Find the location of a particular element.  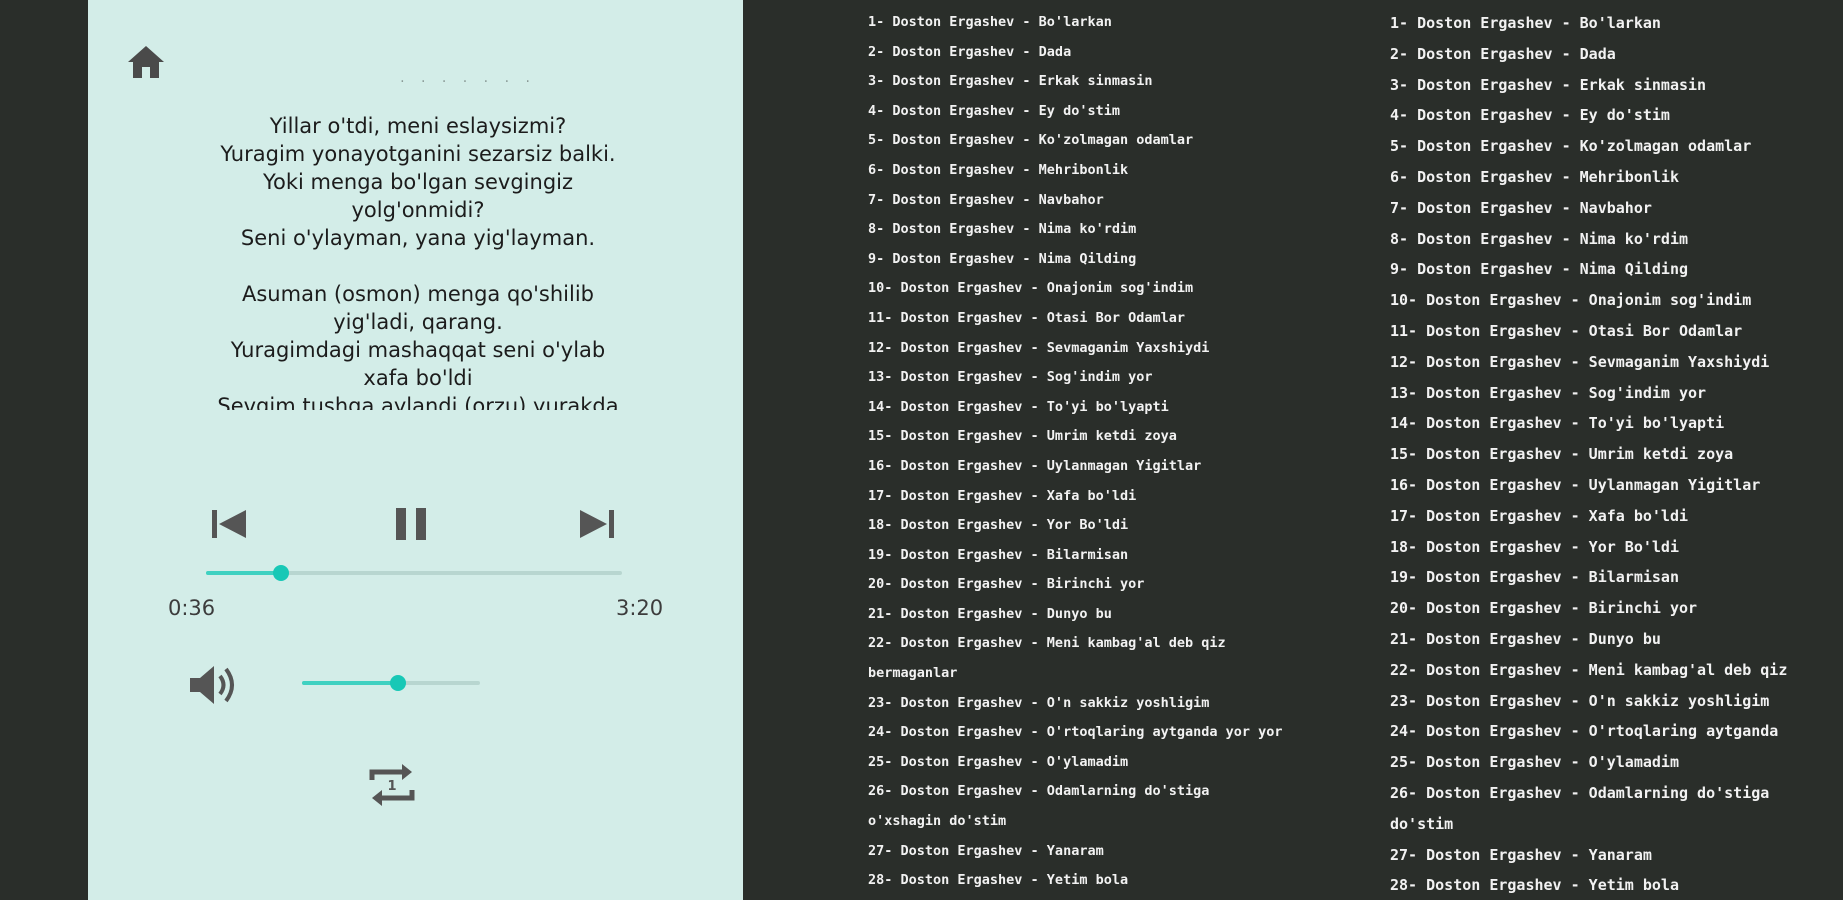

elapsed-time: 0:36 is located at coordinates (192, 608).